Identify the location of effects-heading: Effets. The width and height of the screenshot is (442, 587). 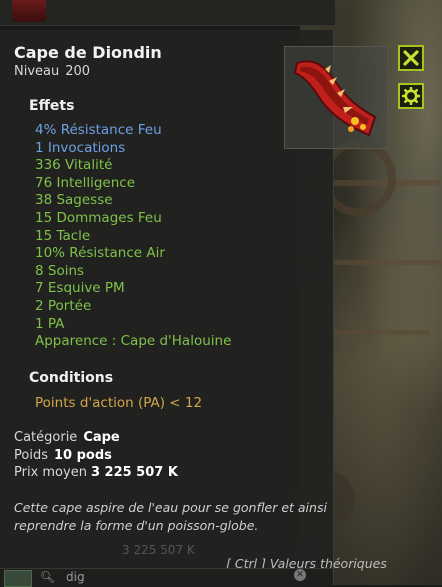
(52, 106).